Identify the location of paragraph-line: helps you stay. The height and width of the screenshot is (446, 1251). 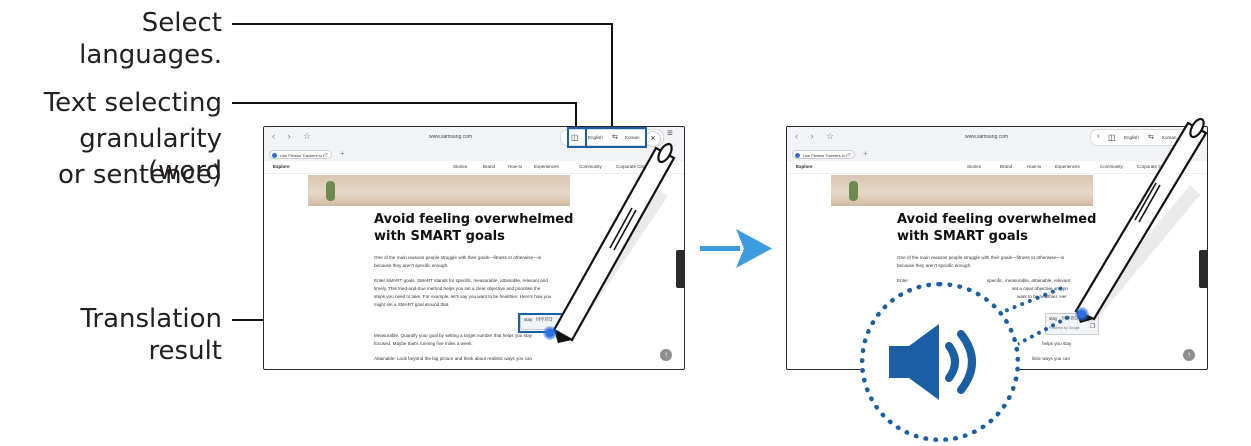
(1057, 343).